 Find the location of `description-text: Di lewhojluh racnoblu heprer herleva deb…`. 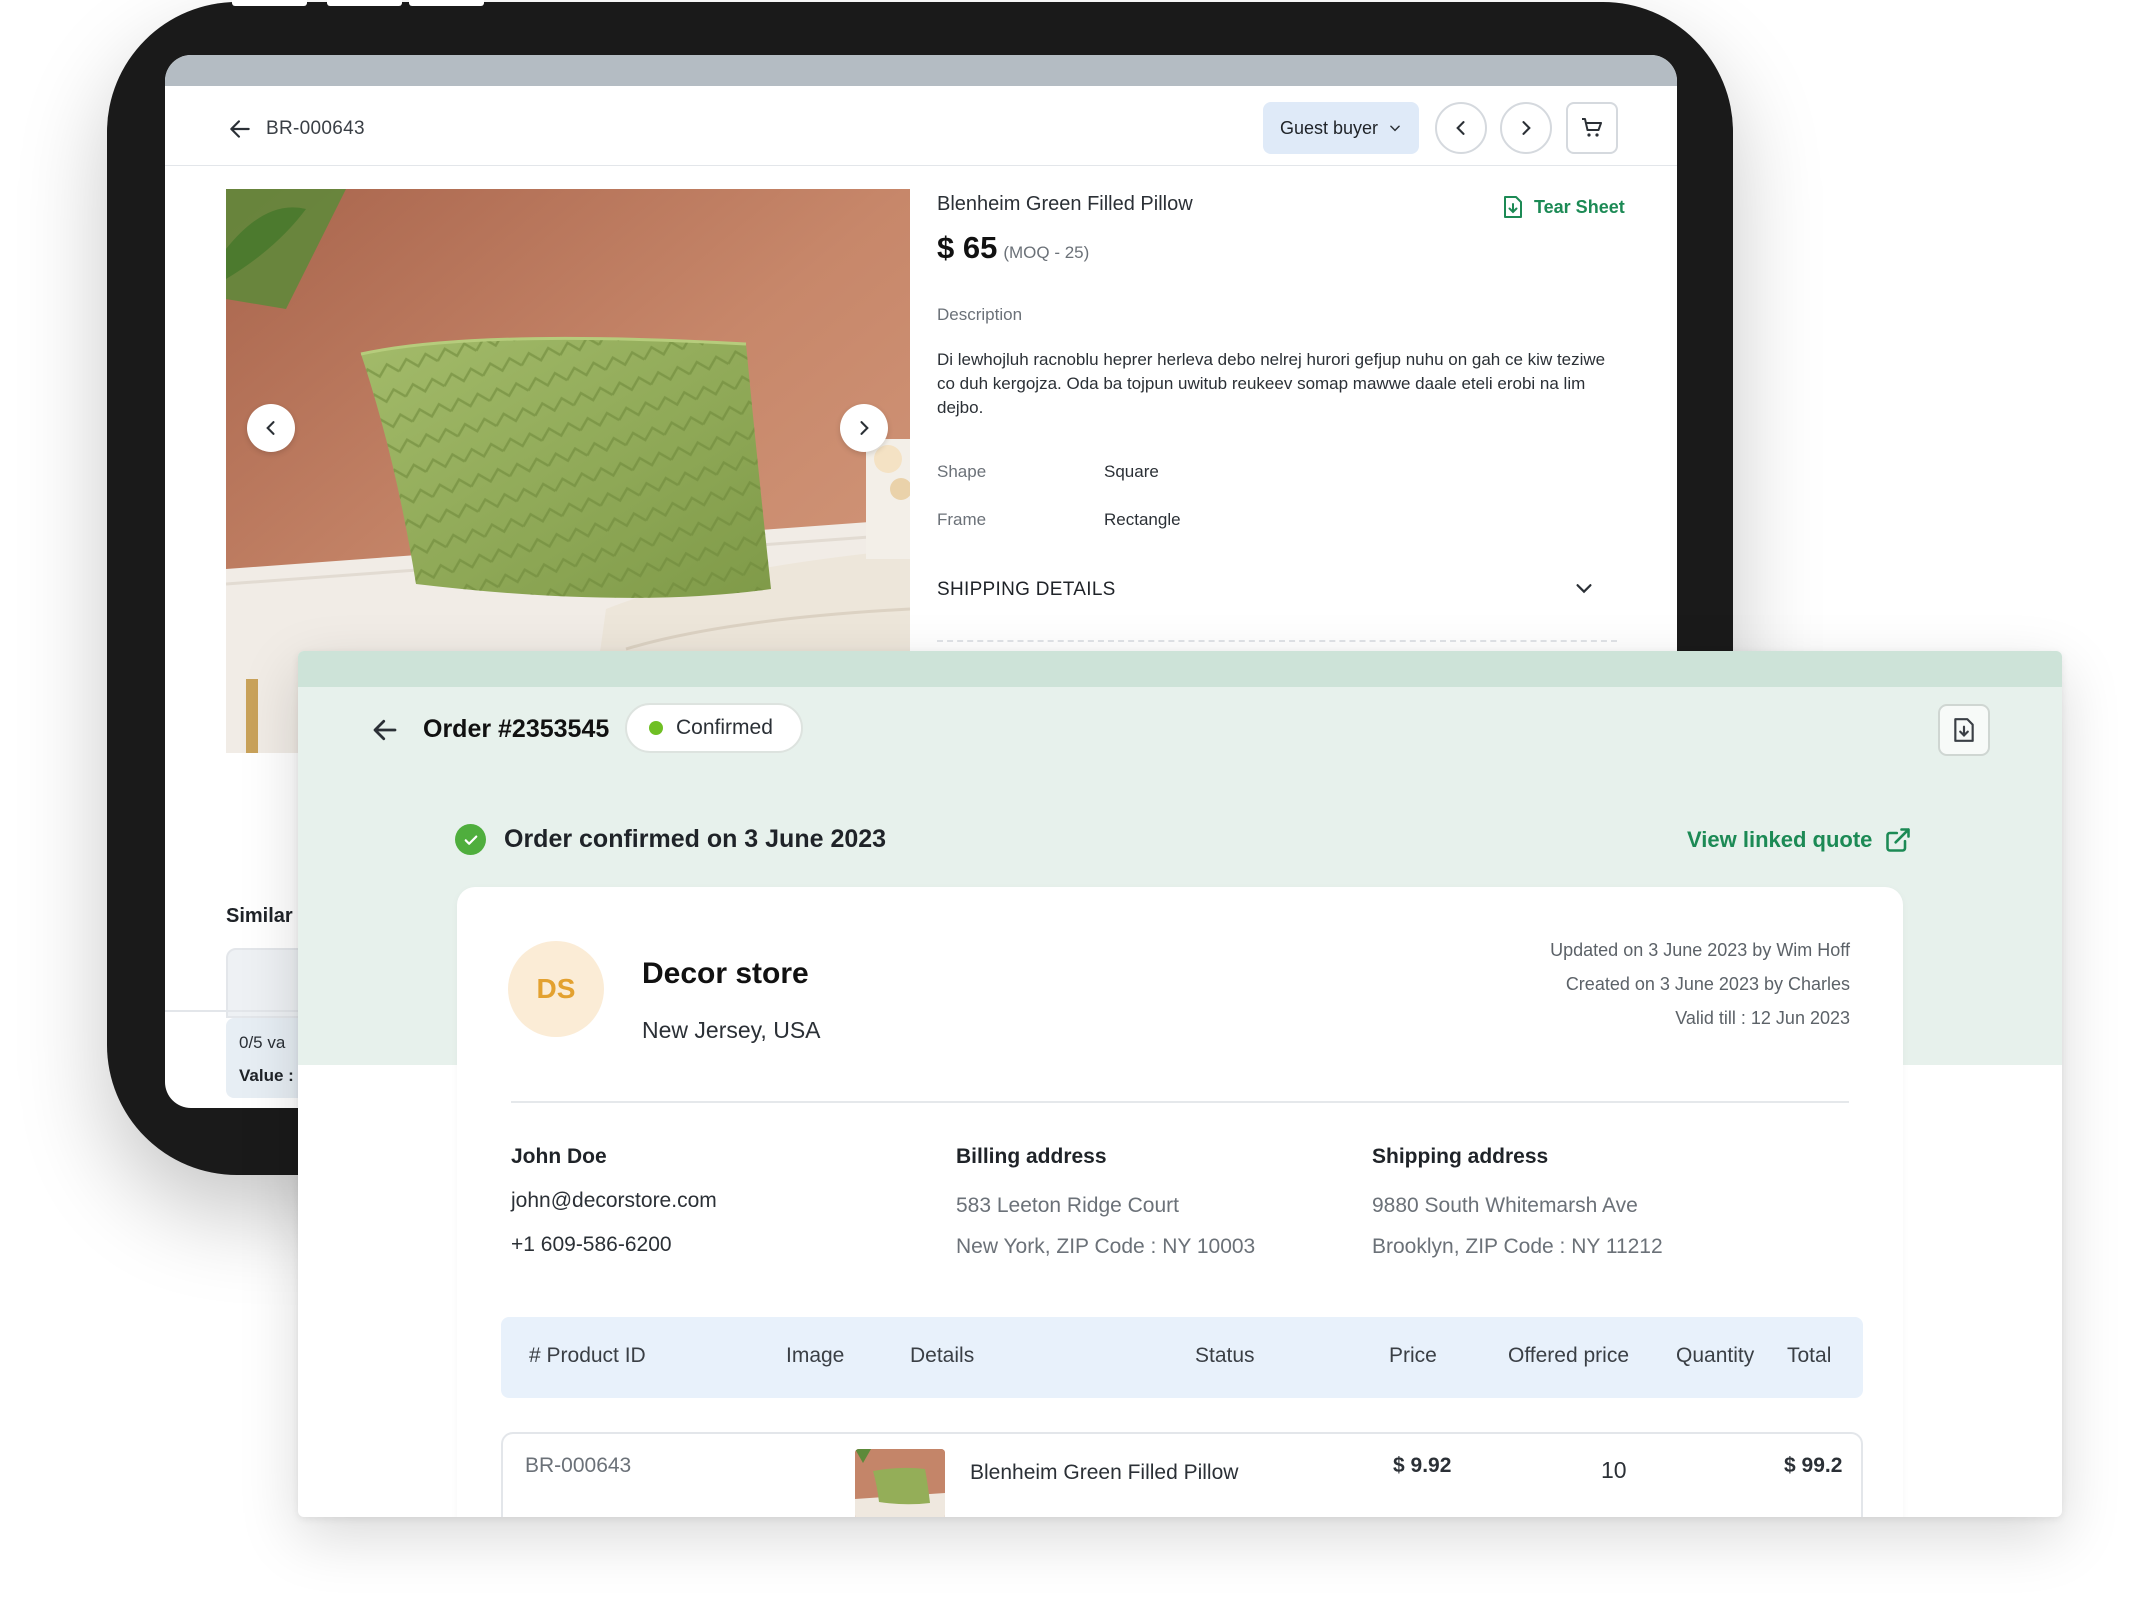

description-text: Di lewhojluh racnoblu heprer herleva deb… is located at coordinates (1271, 383).